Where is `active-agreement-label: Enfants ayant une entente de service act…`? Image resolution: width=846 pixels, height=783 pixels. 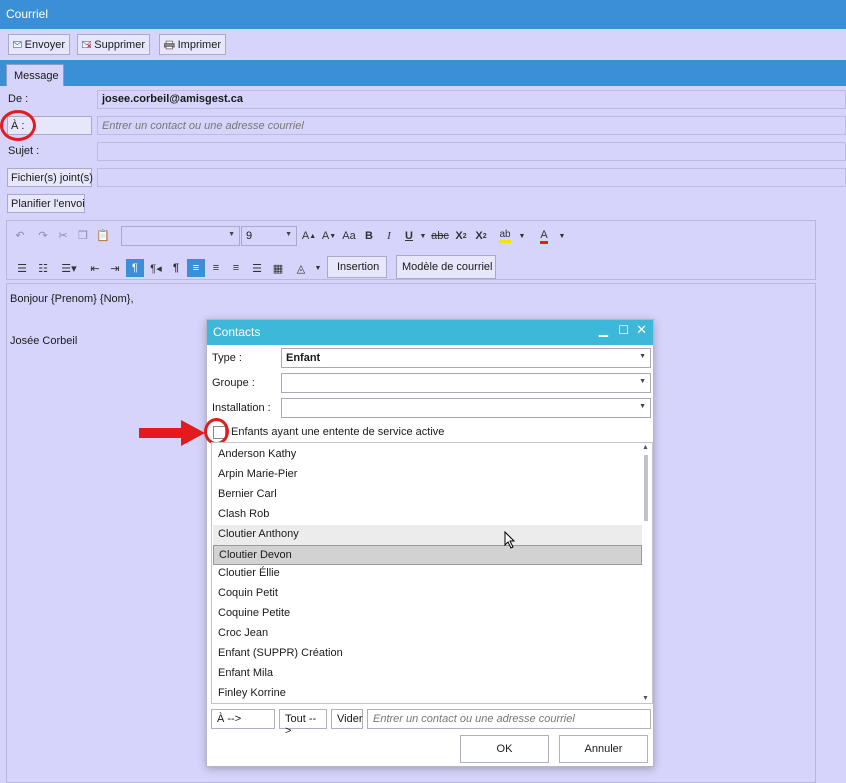 active-agreement-label: Enfants ayant une entente de service act… is located at coordinates (338, 432).